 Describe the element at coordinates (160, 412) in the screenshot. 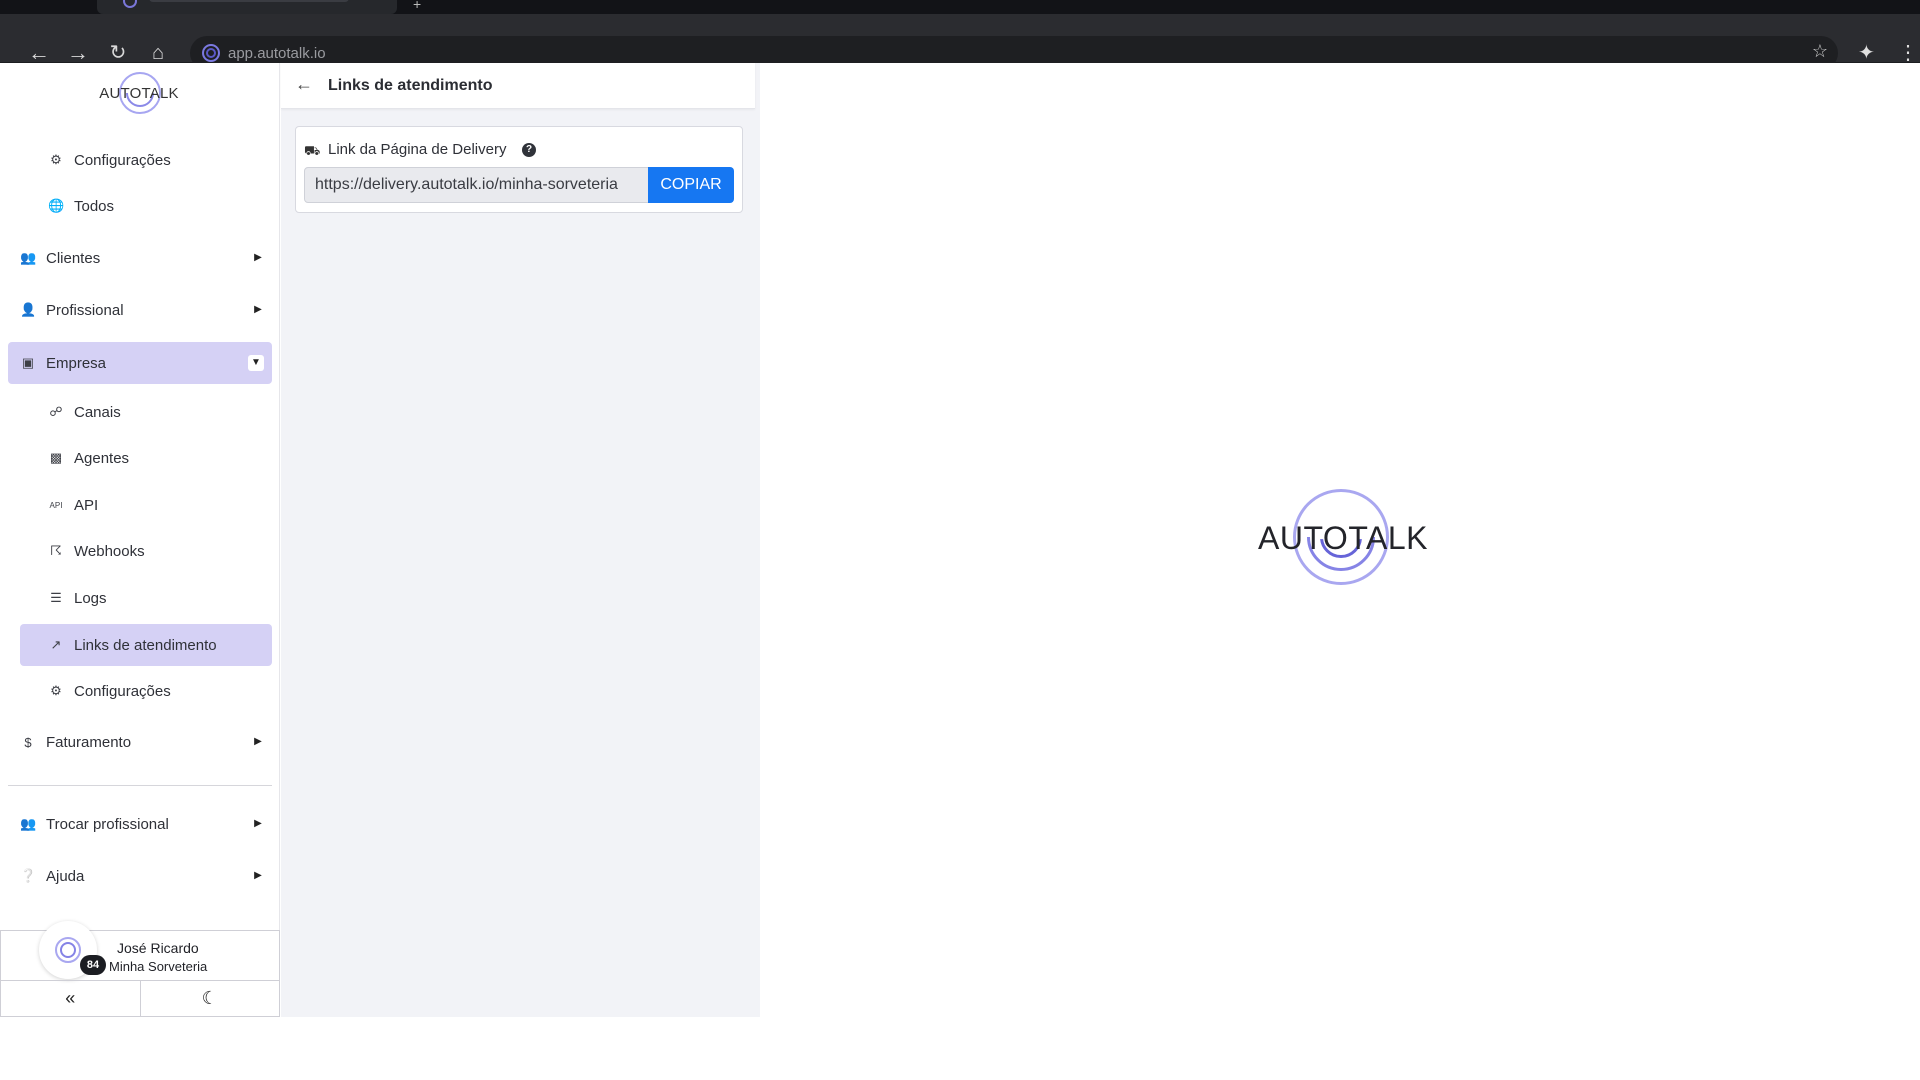

I see `sidebar-item-canais: ☍ Canais` at that location.